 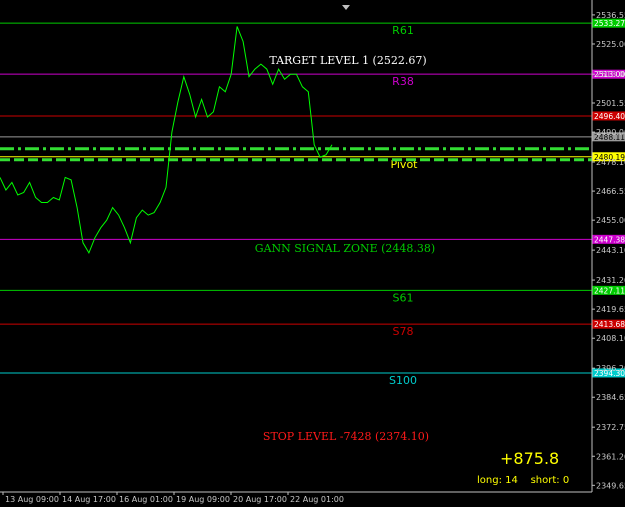 I want to click on time-tick-label: 13 Aug 09:00, so click(x=32, y=499).